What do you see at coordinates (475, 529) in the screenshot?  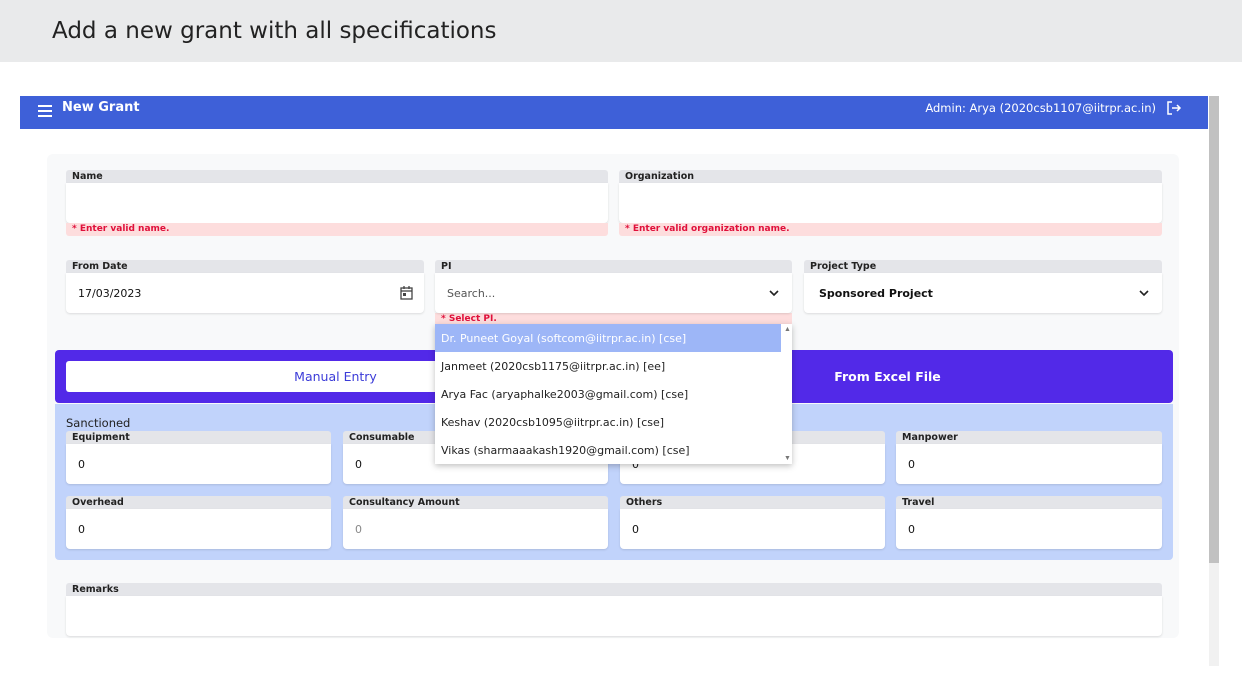 I see `consultancy-amount-input: 0` at bounding box center [475, 529].